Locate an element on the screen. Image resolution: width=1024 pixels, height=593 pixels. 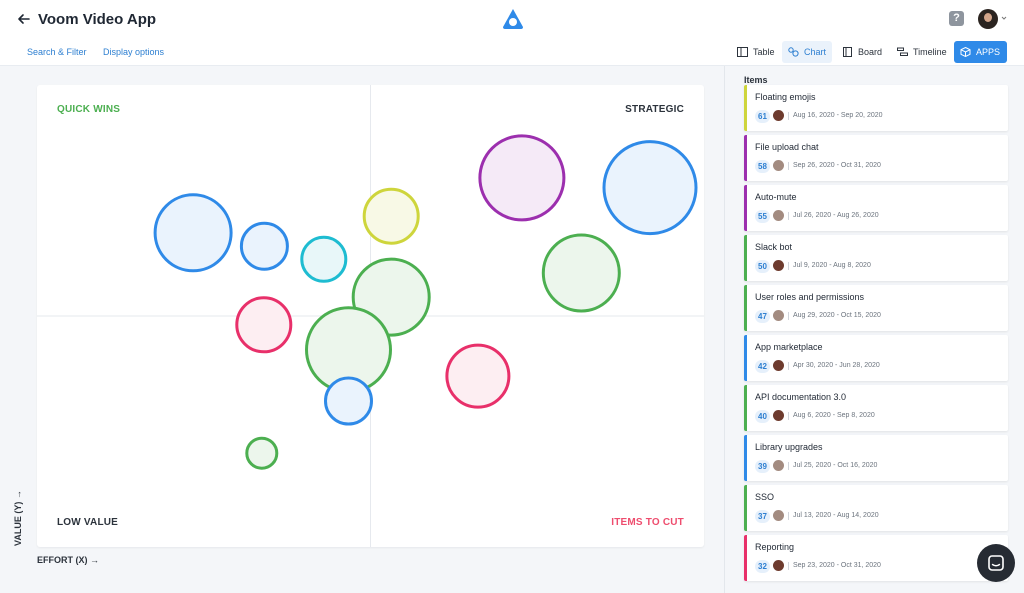
item-title: Auto-mute is located at coordinates (776, 197).